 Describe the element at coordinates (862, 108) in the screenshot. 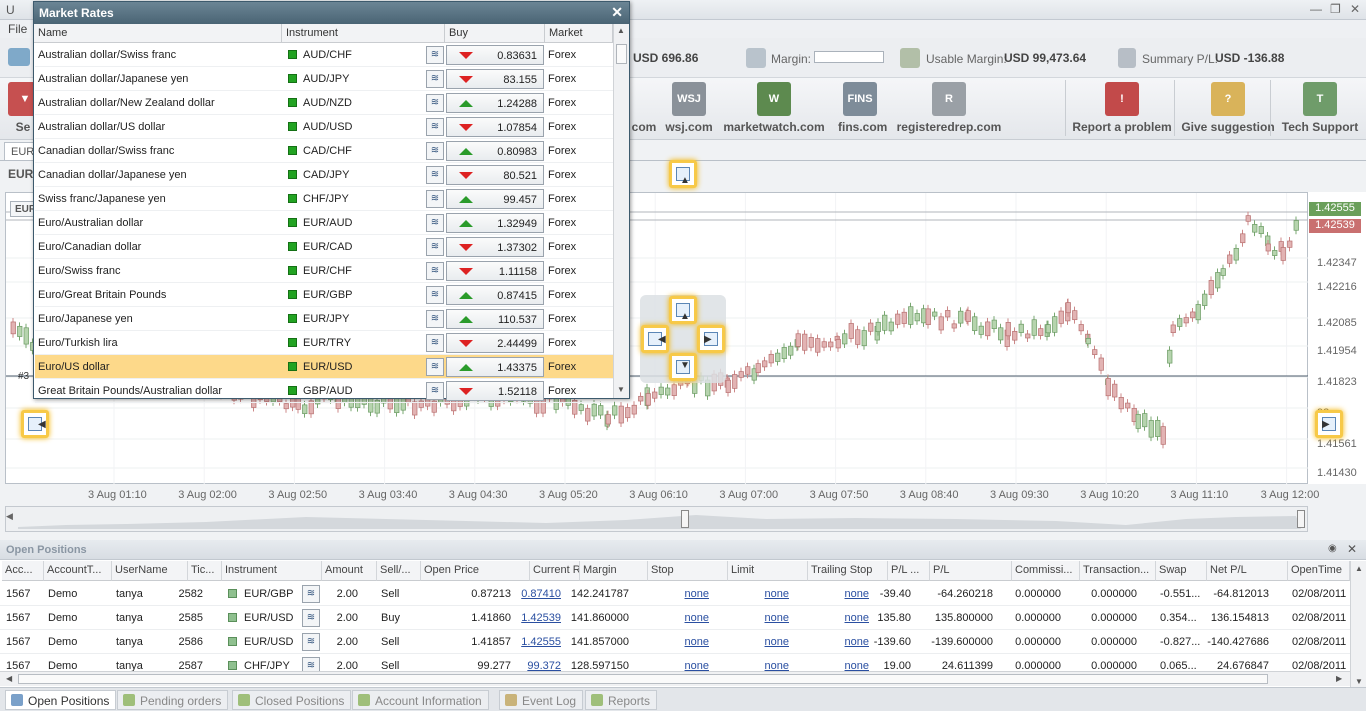

I see `toolbar-item-2: FINS fins.com` at that location.